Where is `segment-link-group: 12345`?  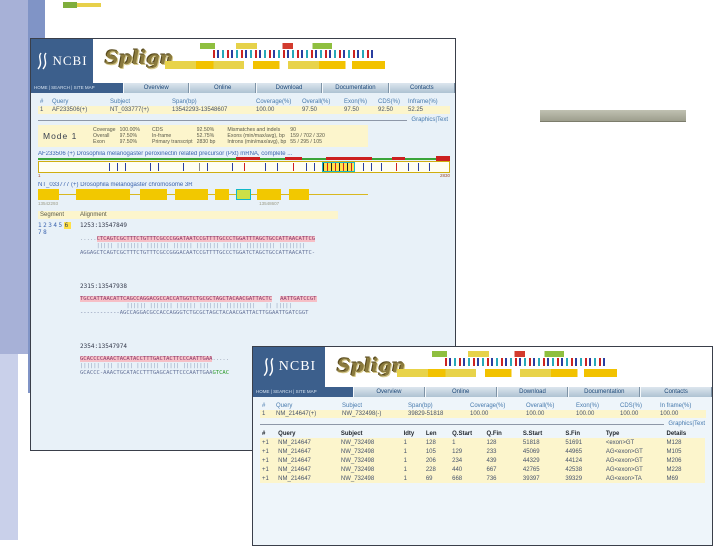 segment-link-group: 12345 is located at coordinates (51, 225).